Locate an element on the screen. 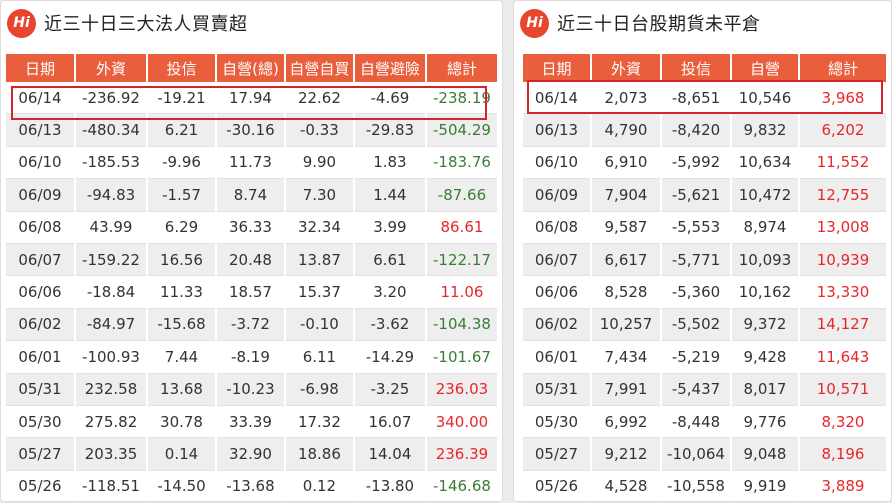 The height and width of the screenshot is (503, 892). value-cell: 3.99 is located at coordinates (389, 228).